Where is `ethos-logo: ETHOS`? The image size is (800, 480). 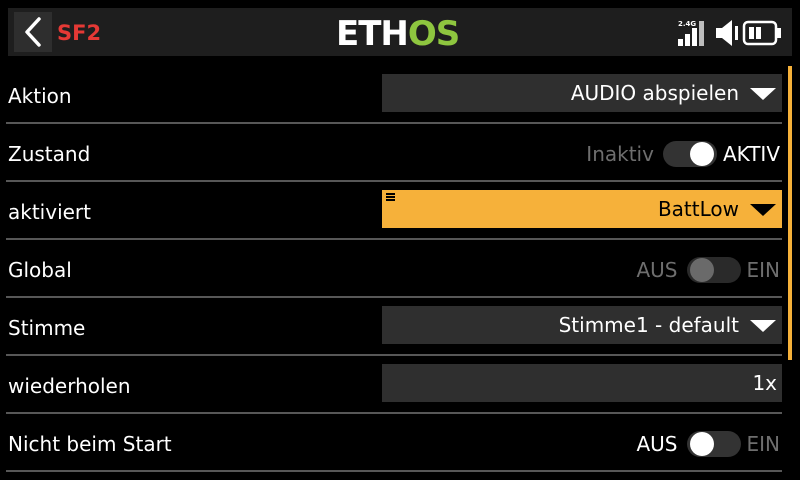 ethos-logo: ETHOS is located at coordinates (398, 33).